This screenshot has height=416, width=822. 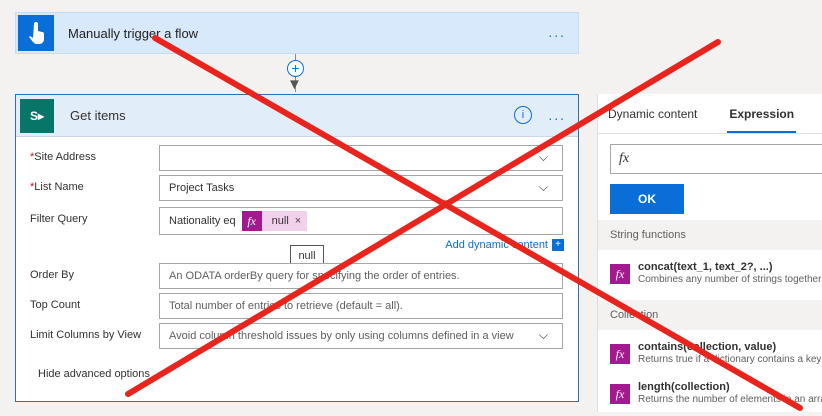 I want to click on info-icon: i, so click(x=523, y=115).